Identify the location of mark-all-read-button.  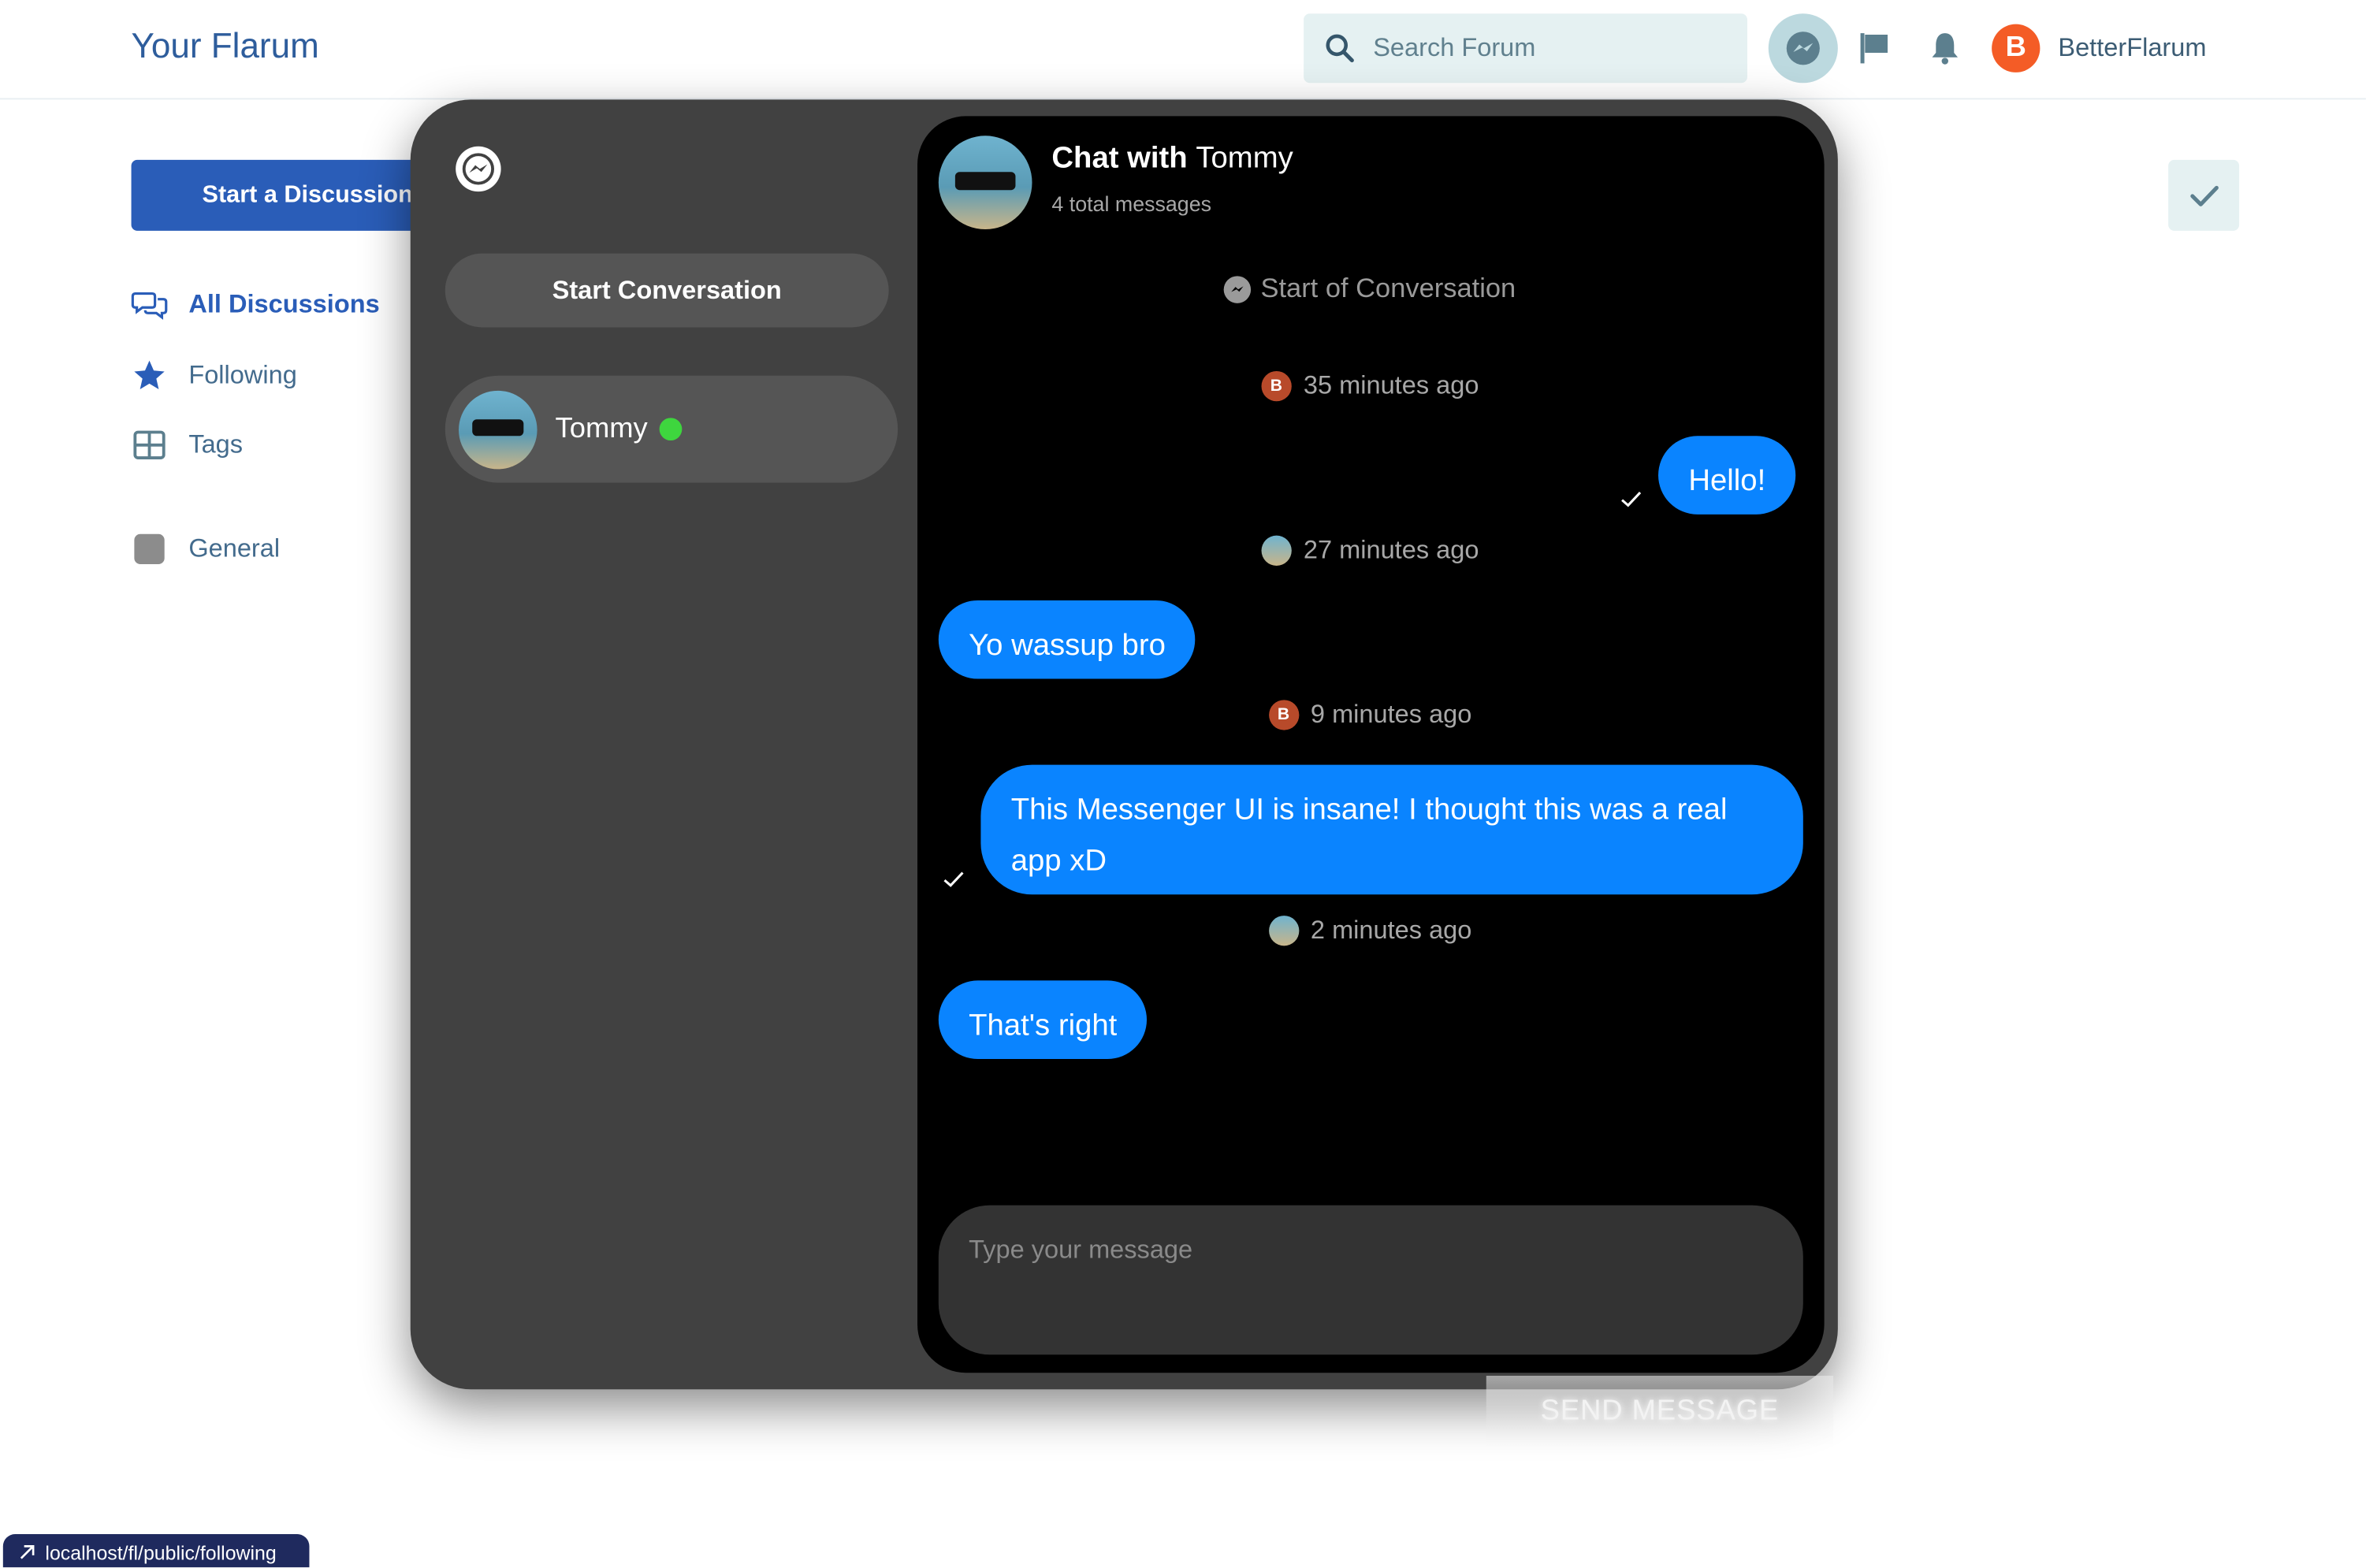
(2204, 195).